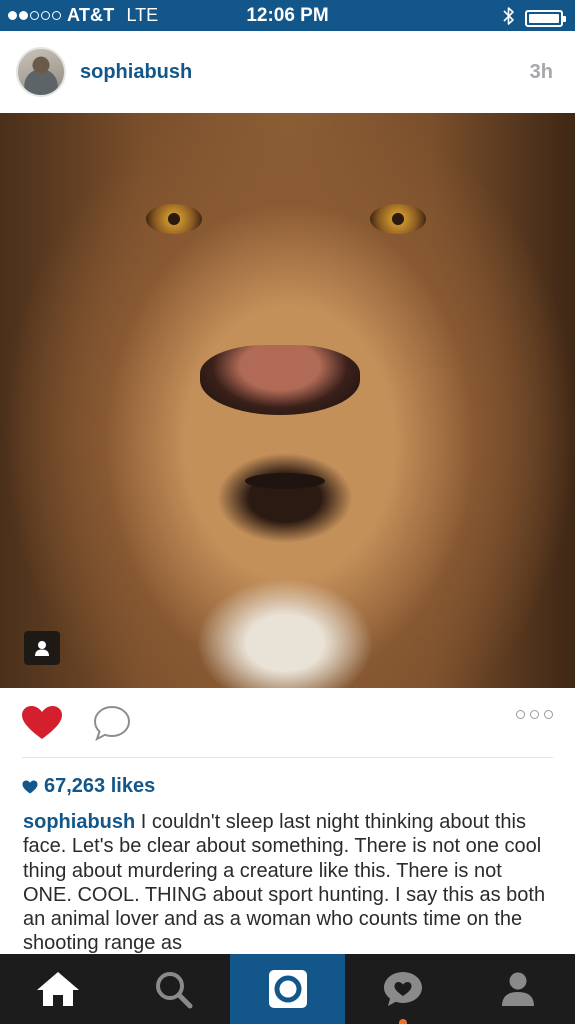  I want to click on likes-count: 67,263 likes, so click(88, 786).